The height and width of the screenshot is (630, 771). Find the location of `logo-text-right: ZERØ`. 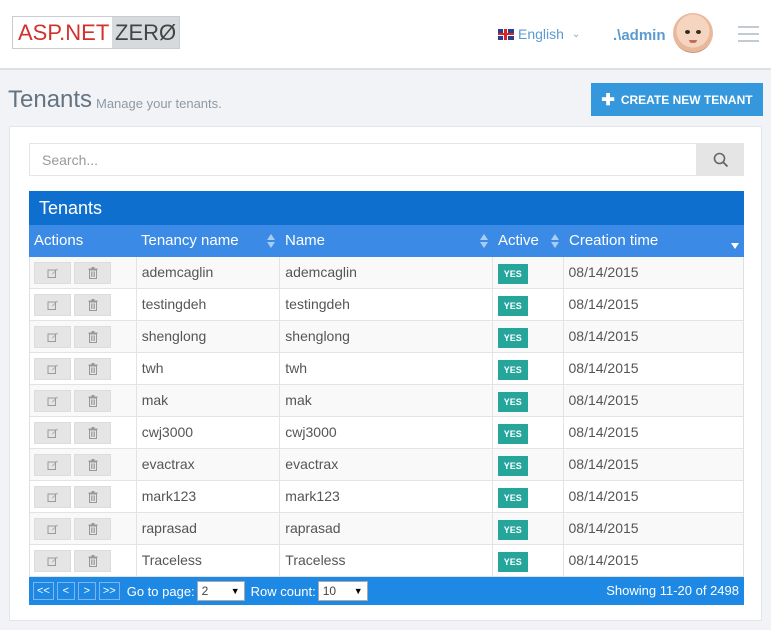

logo-text-right: ZERØ is located at coordinates (145, 32).